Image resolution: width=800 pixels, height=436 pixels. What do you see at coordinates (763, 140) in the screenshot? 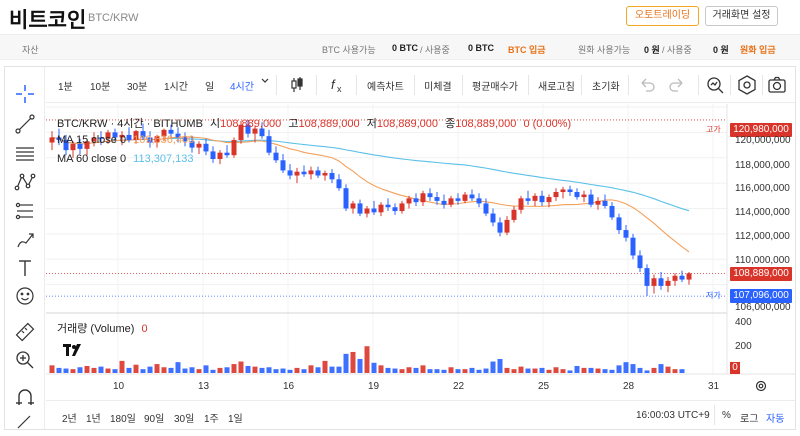
I see `y-tick: 120,000,000` at bounding box center [763, 140].